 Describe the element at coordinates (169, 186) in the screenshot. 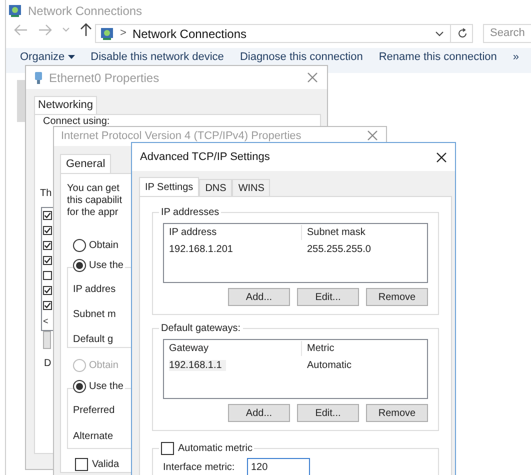

I see `tab: IP Settings` at that location.